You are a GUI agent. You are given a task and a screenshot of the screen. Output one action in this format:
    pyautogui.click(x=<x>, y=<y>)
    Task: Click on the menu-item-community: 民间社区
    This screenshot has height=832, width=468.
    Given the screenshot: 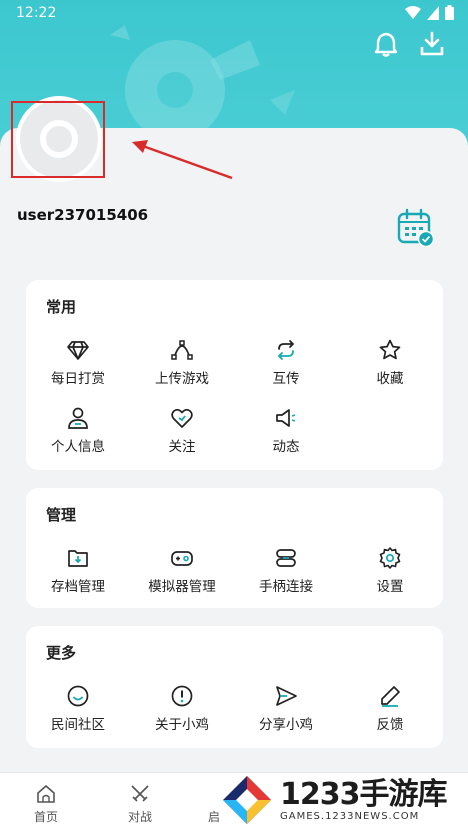 What is the action you would take?
    pyautogui.click(x=78, y=708)
    